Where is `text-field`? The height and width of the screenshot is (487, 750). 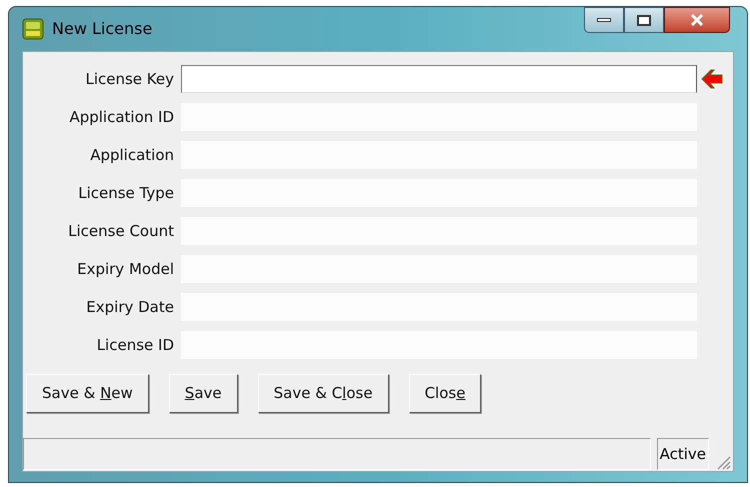
text-field is located at coordinates (439, 79).